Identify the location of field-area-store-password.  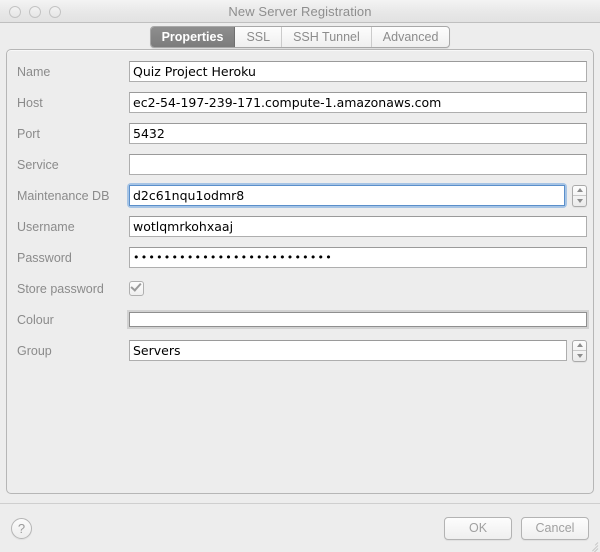
(358, 288).